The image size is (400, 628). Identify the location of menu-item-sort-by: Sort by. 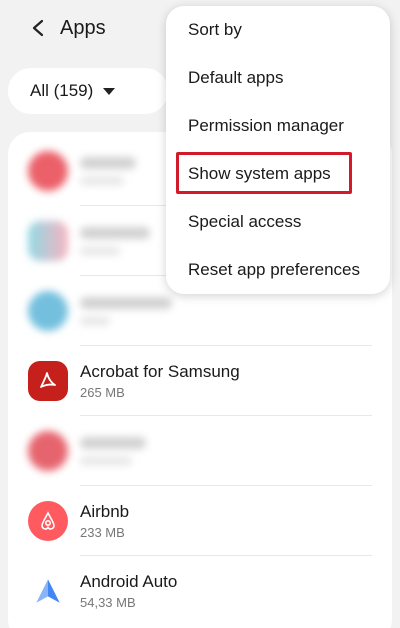
(278, 30).